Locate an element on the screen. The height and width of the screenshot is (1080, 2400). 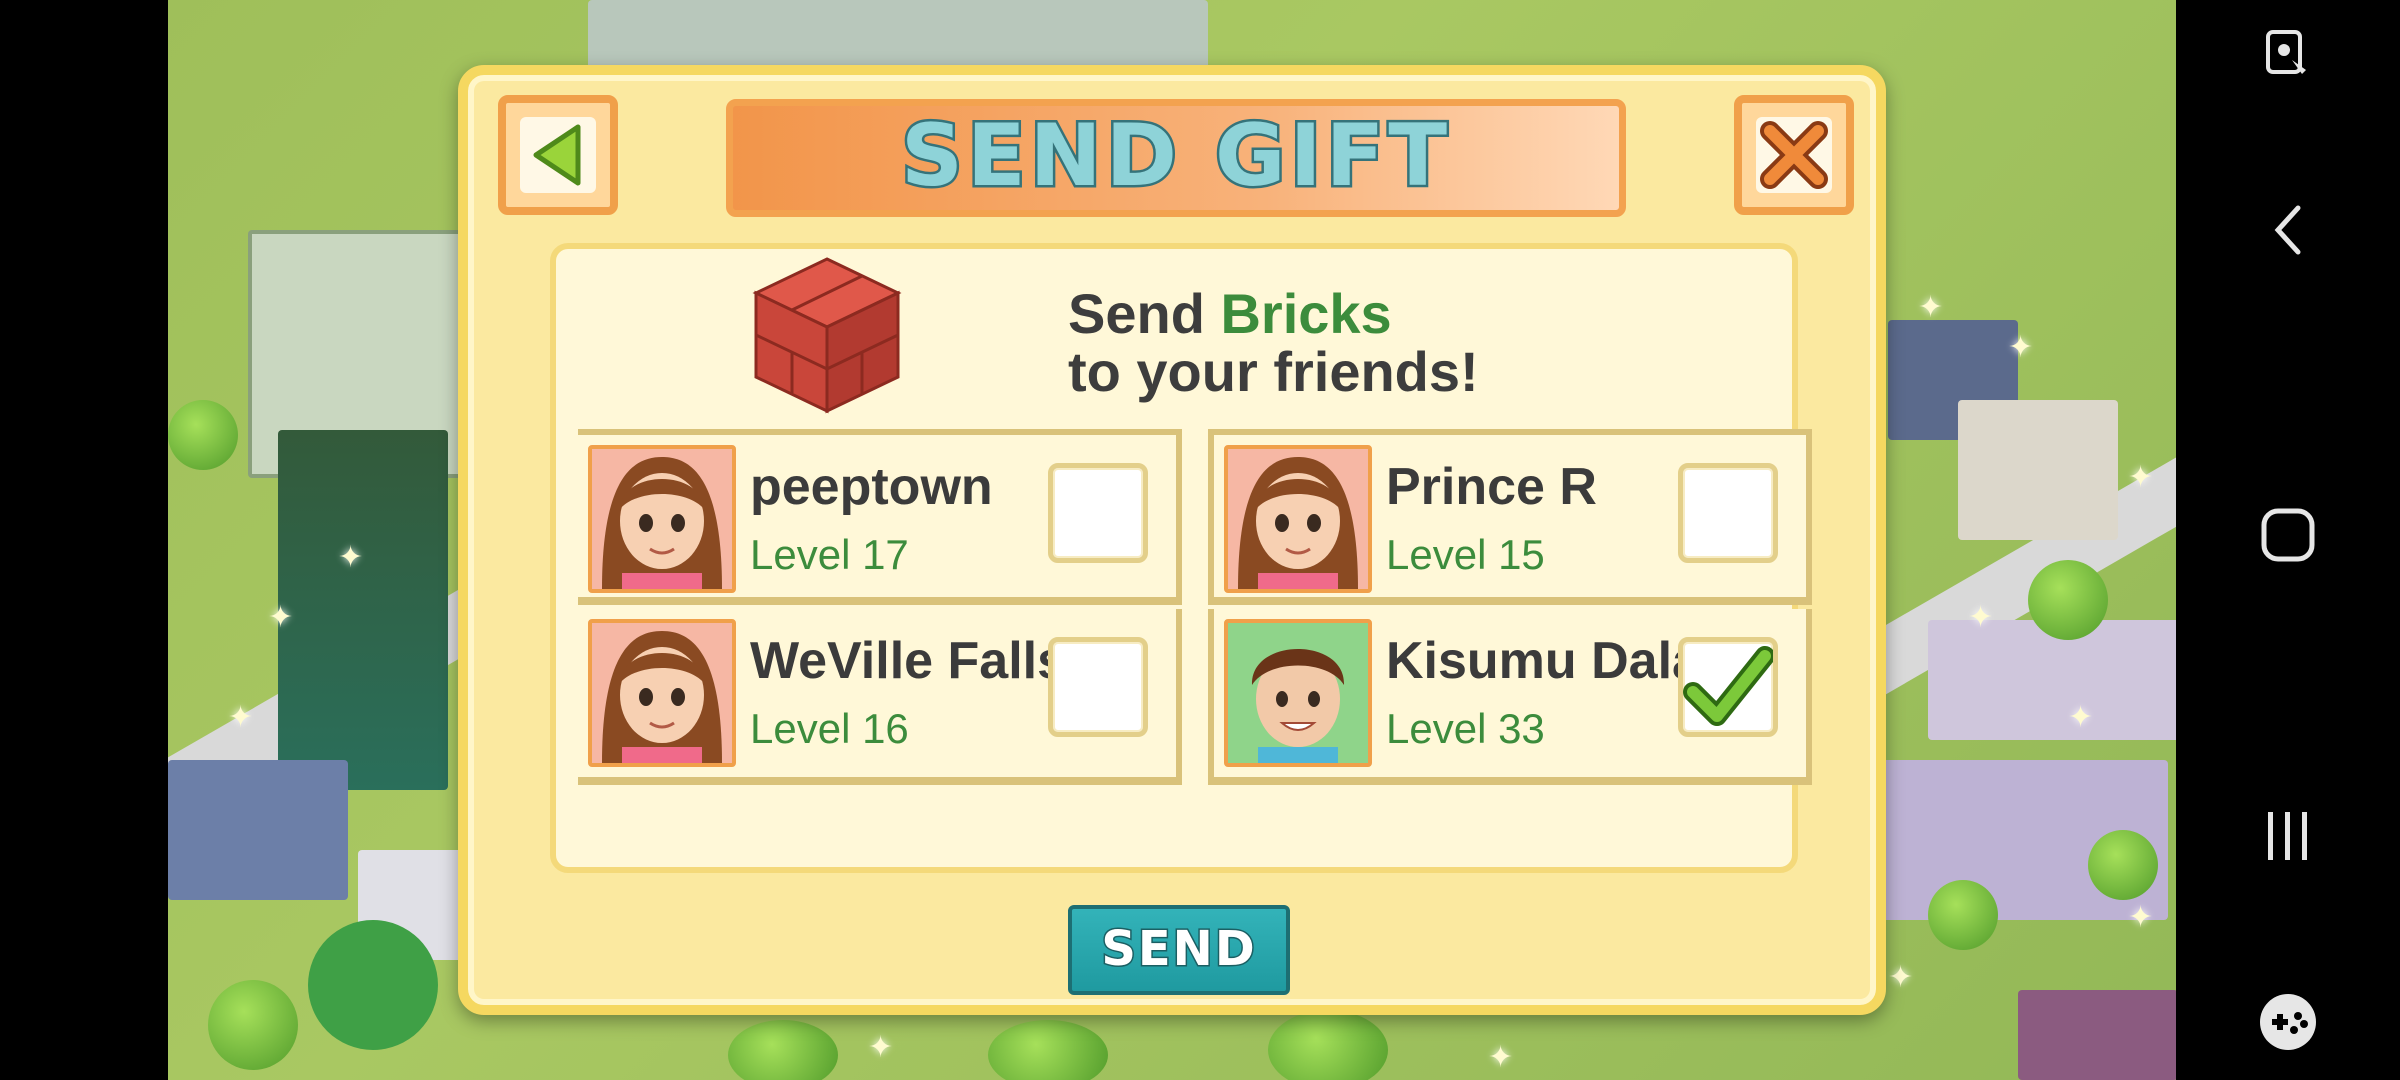
friend-level: Level 15 is located at coordinates (1465, 554).